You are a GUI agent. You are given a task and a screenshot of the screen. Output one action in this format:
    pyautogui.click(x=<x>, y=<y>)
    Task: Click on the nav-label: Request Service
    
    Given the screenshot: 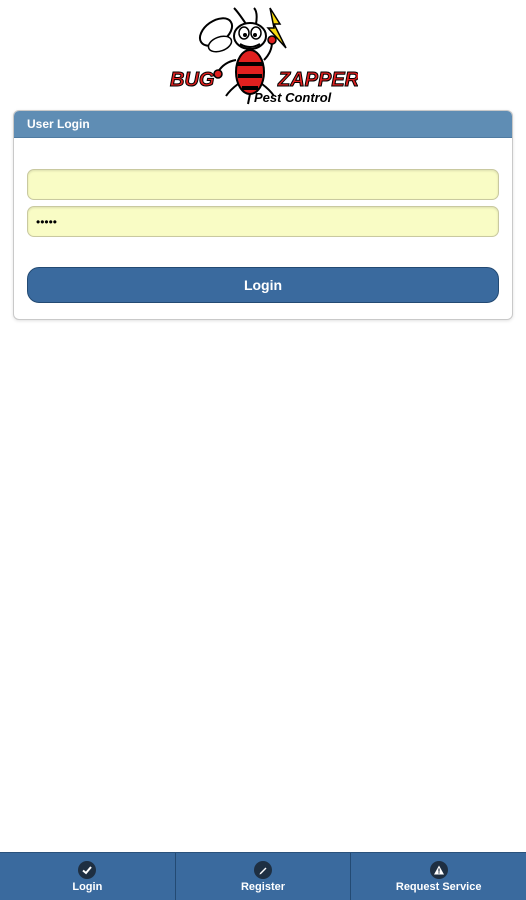 What is the action you would take?
    pyautogui.click(x=438, y=886)
    